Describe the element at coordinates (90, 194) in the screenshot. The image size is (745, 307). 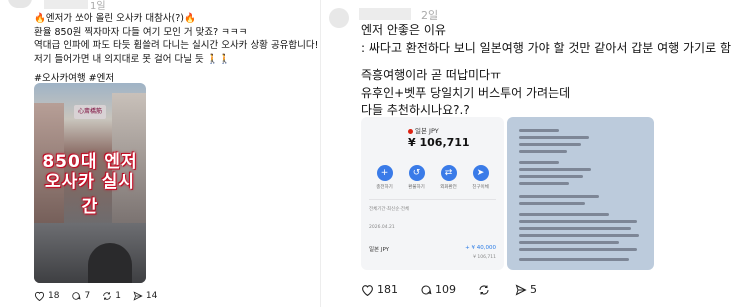
I see `photo-caption-line2: 오사카 실시간` at that location.